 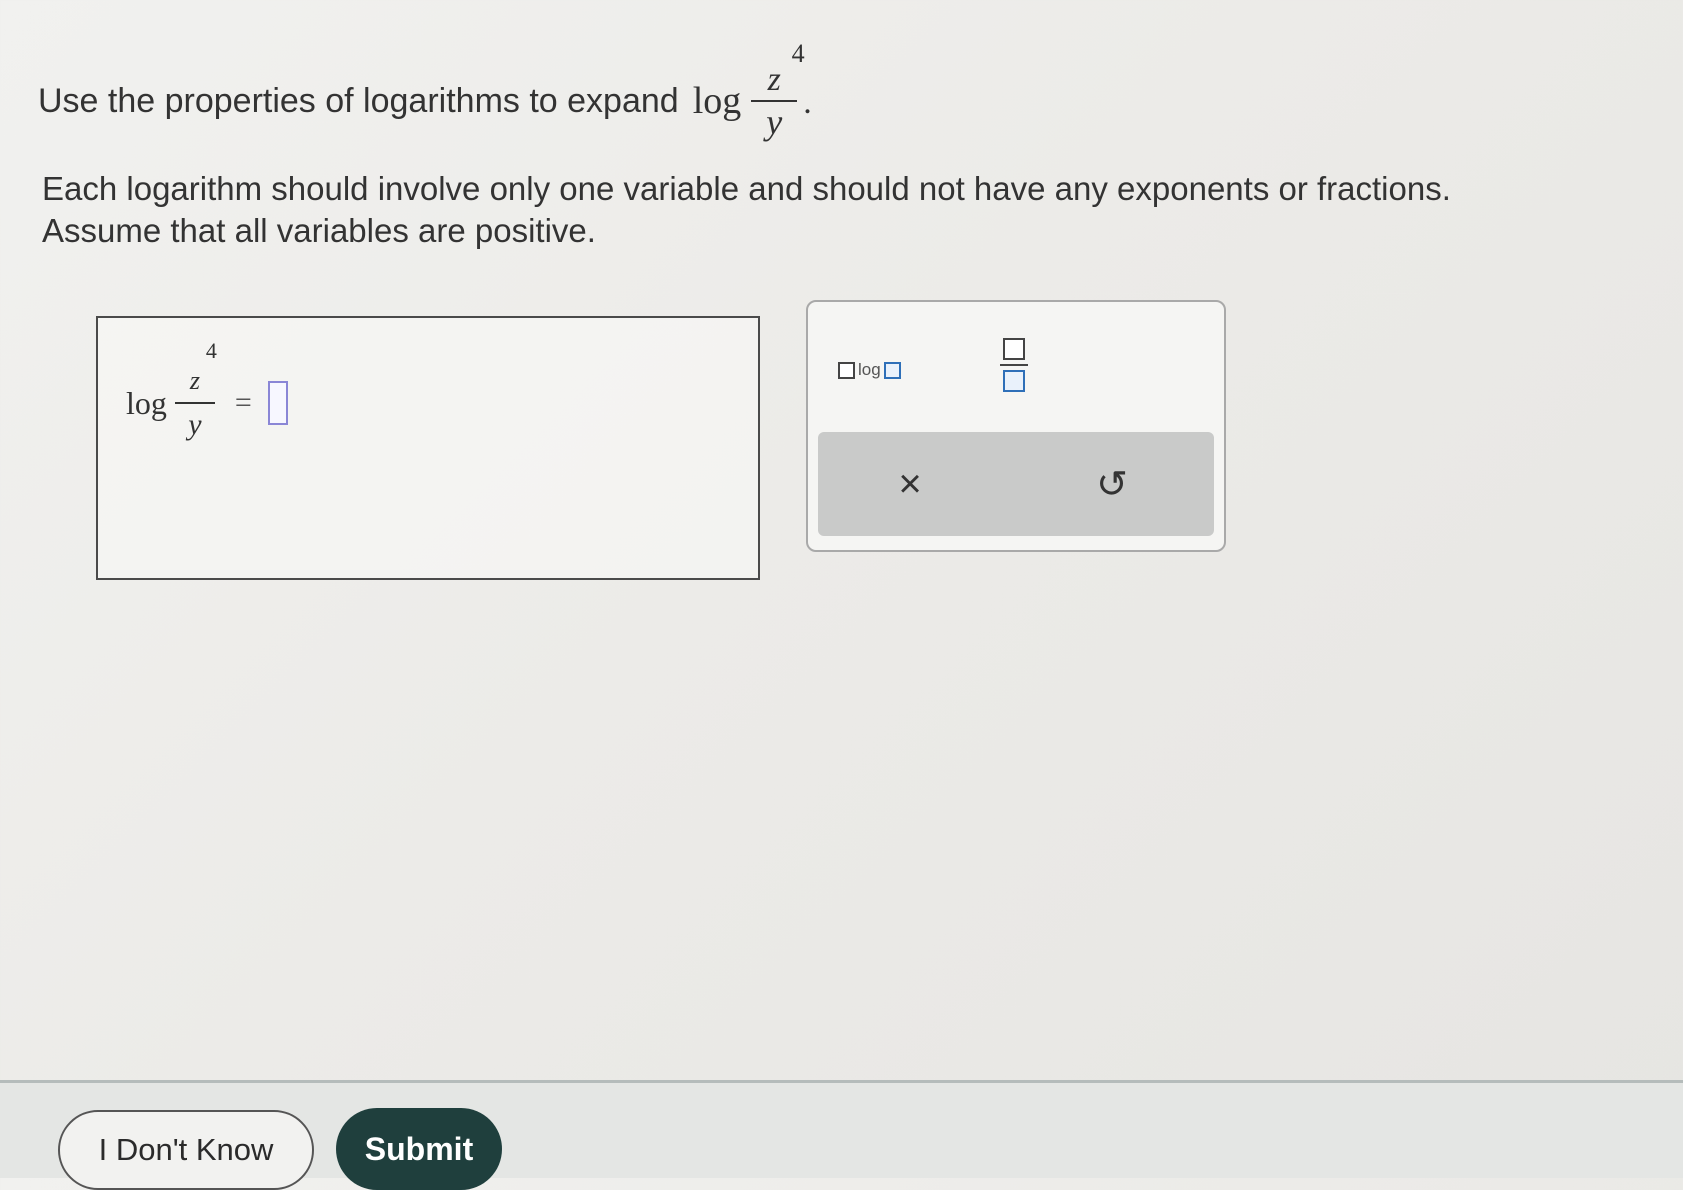 I want to click on answer-numerator: z 4, so click(x=203, y=367).